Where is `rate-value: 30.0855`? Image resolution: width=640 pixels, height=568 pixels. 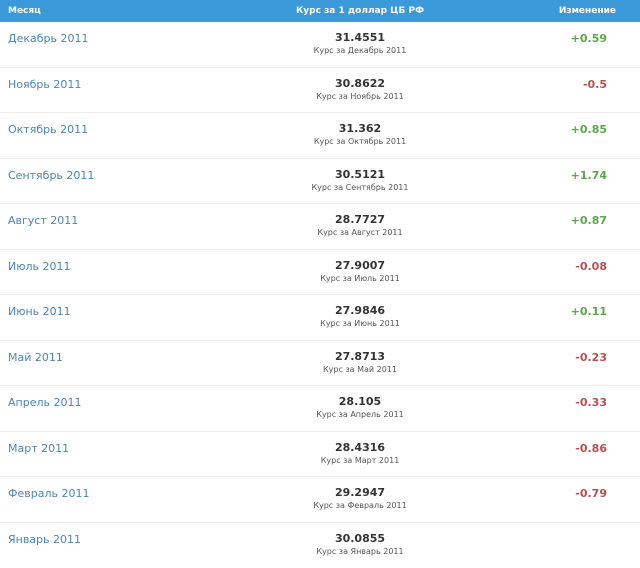
rate-value: 30.0855 is located at coordinates (320, 538).